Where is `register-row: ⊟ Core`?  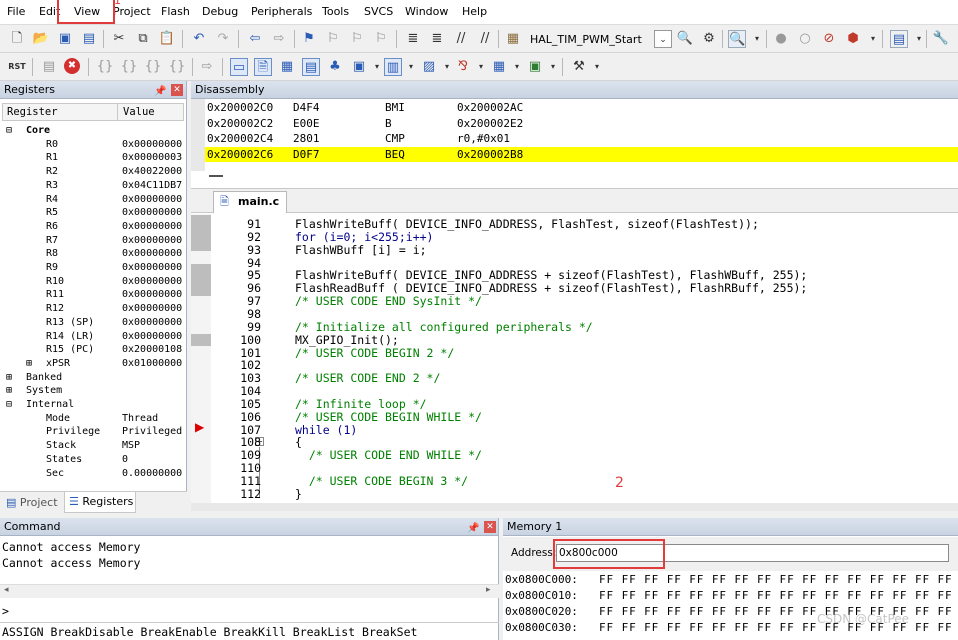
register-row: ⊟ Core is located at coordinates (93, 131).